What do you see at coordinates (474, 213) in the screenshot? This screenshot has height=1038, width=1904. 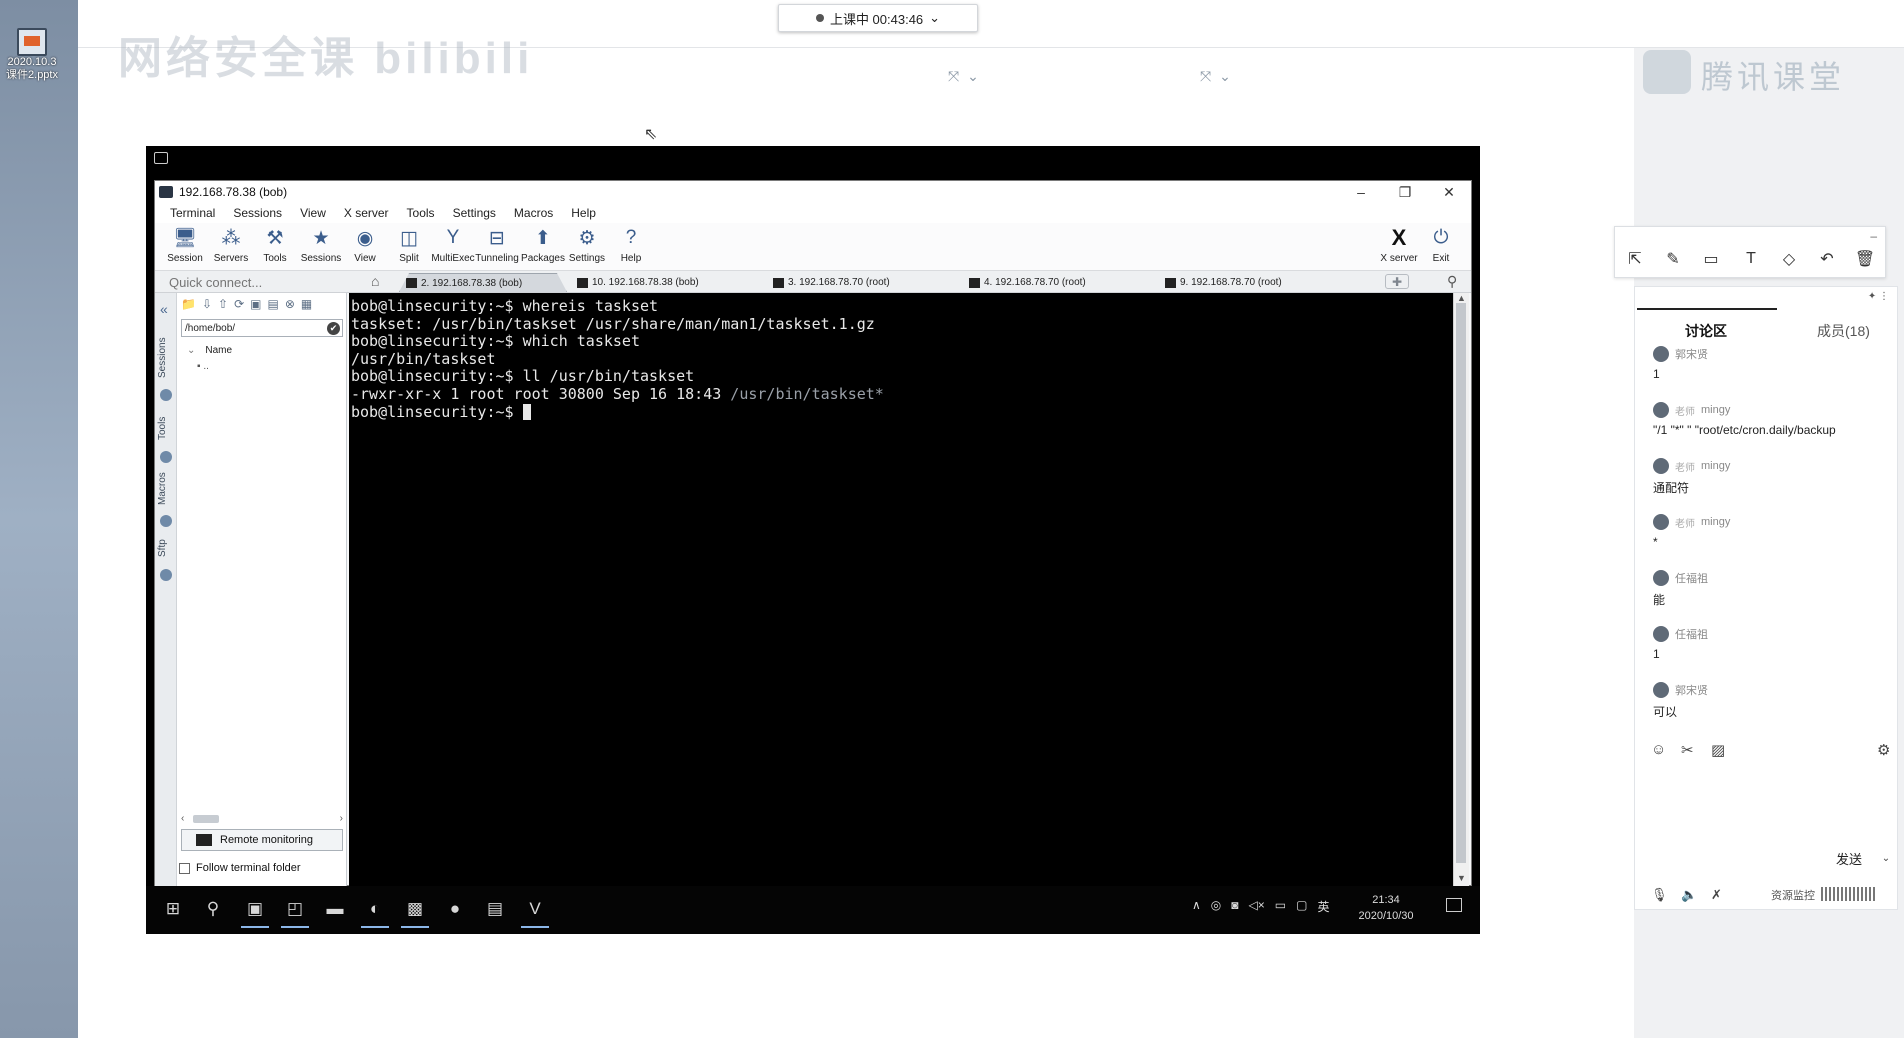 I see `menu-settings: Settings` at bounding box center [474, 213].